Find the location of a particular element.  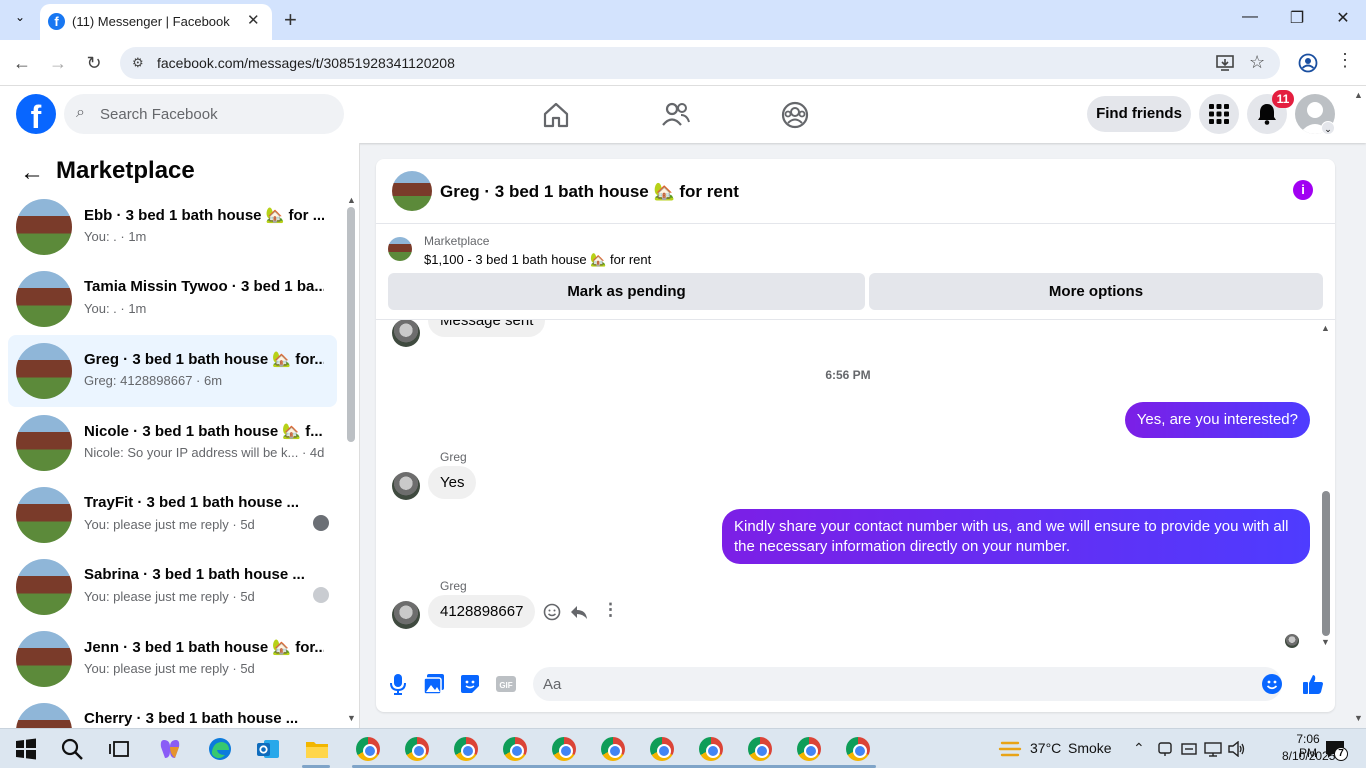

window-close-icon: ✕ is located at coordinates (1343, 18).